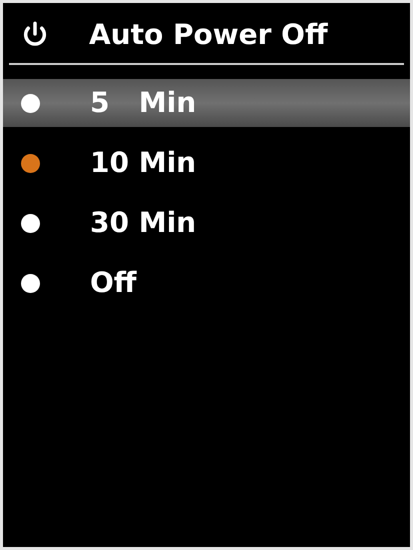 This screenshot has height=550, width=413. What do you see at coordinates (208, 35) in the screenshot?
I see `screen-title: Auto Power Off` at bounding box center [208, 35].